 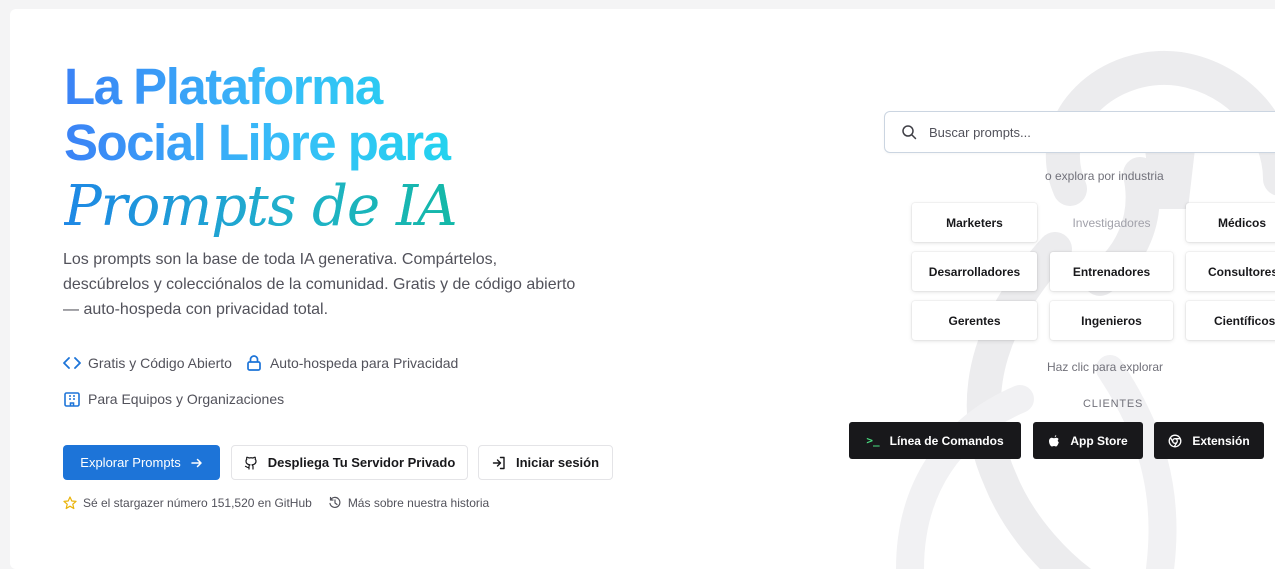 I want to click on extension-label: Extensión, so click(x=1221, y=440).